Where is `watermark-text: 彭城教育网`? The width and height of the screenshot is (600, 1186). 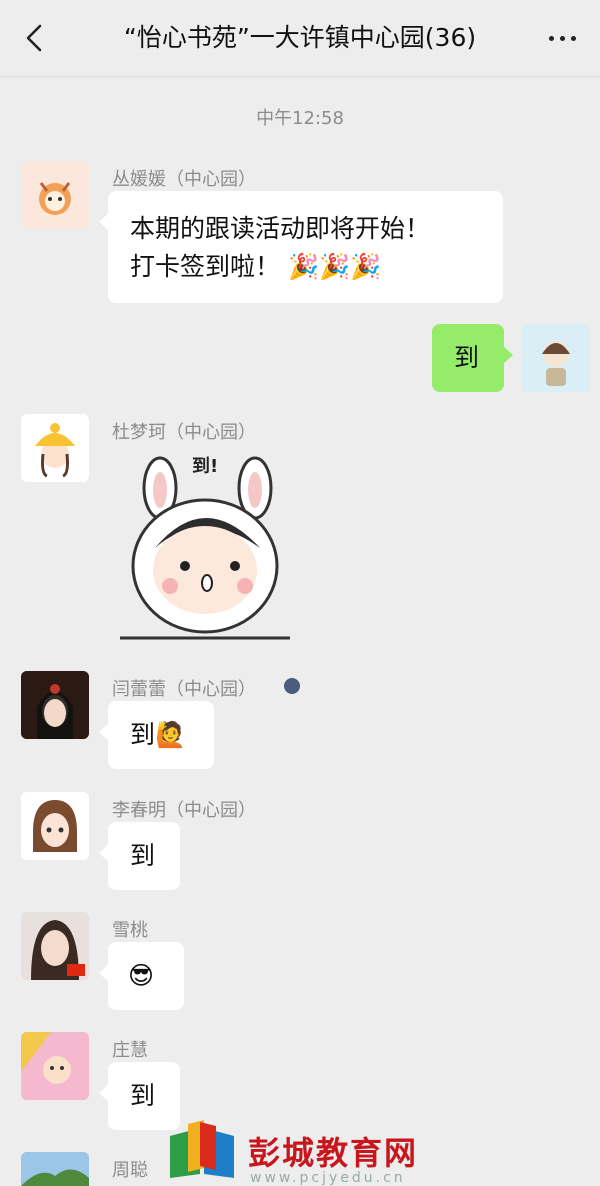
watermark-text: 彭城教育网 is located at coordinates (333, 1153).